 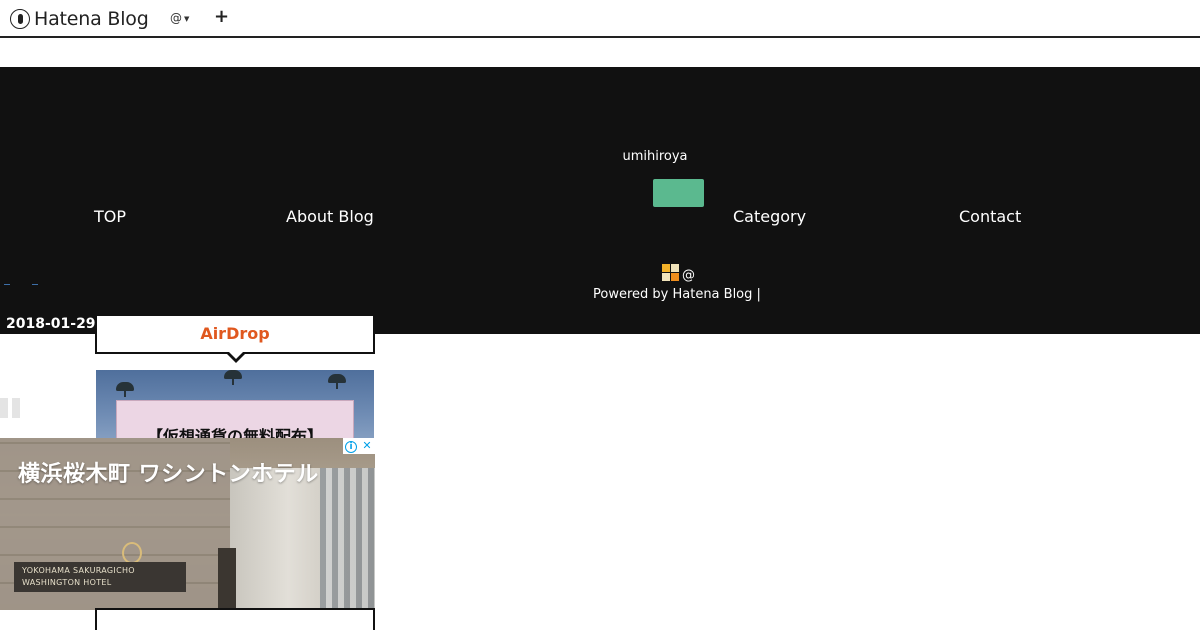 What do you see at coordinates (600, 156) in the screenshot?
I see `blog-owner-name: umihiroya` at bounding box center [600, 156].